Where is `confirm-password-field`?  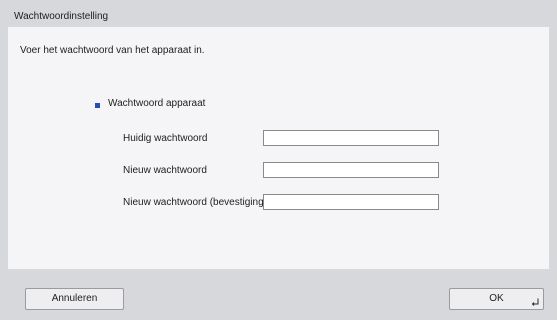 confirm-password-field is located at coordinates (351, 202).